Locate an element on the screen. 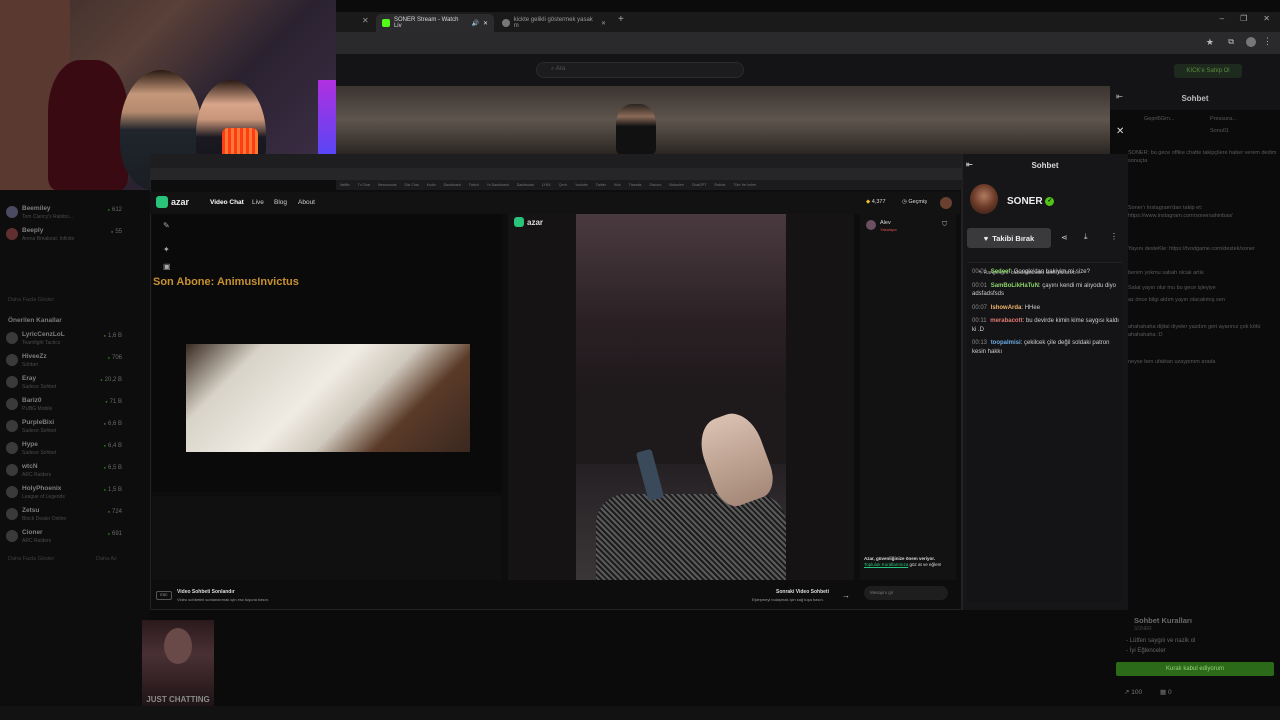  bookmark-item: Netflix is located at coordinates (345, 185).